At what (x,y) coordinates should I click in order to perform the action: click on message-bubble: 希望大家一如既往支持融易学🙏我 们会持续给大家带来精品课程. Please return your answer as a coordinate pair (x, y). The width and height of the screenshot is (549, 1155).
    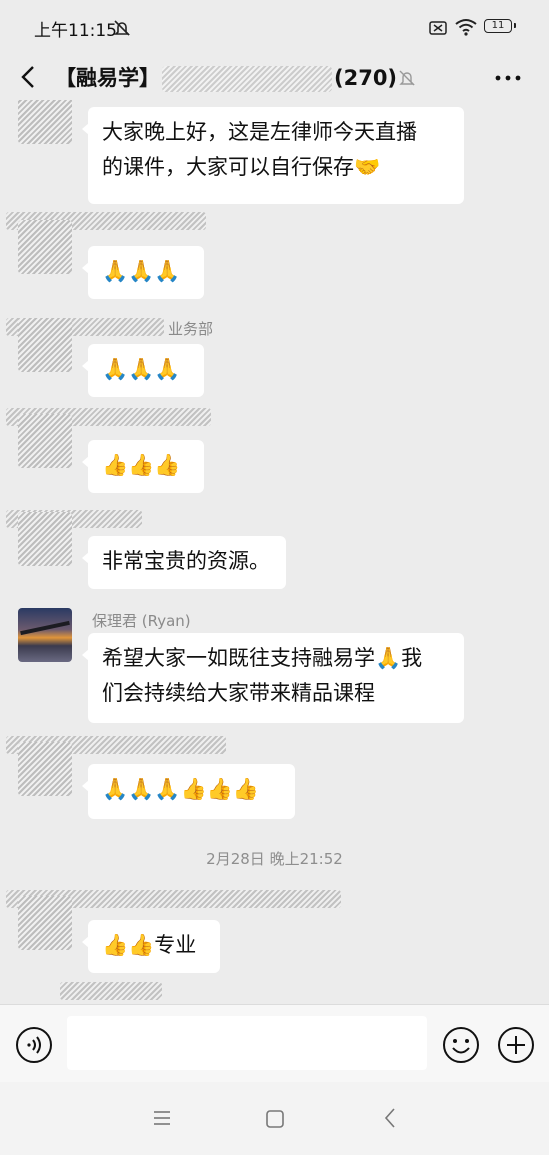
    Looking at the image, I should click on (273, 678).